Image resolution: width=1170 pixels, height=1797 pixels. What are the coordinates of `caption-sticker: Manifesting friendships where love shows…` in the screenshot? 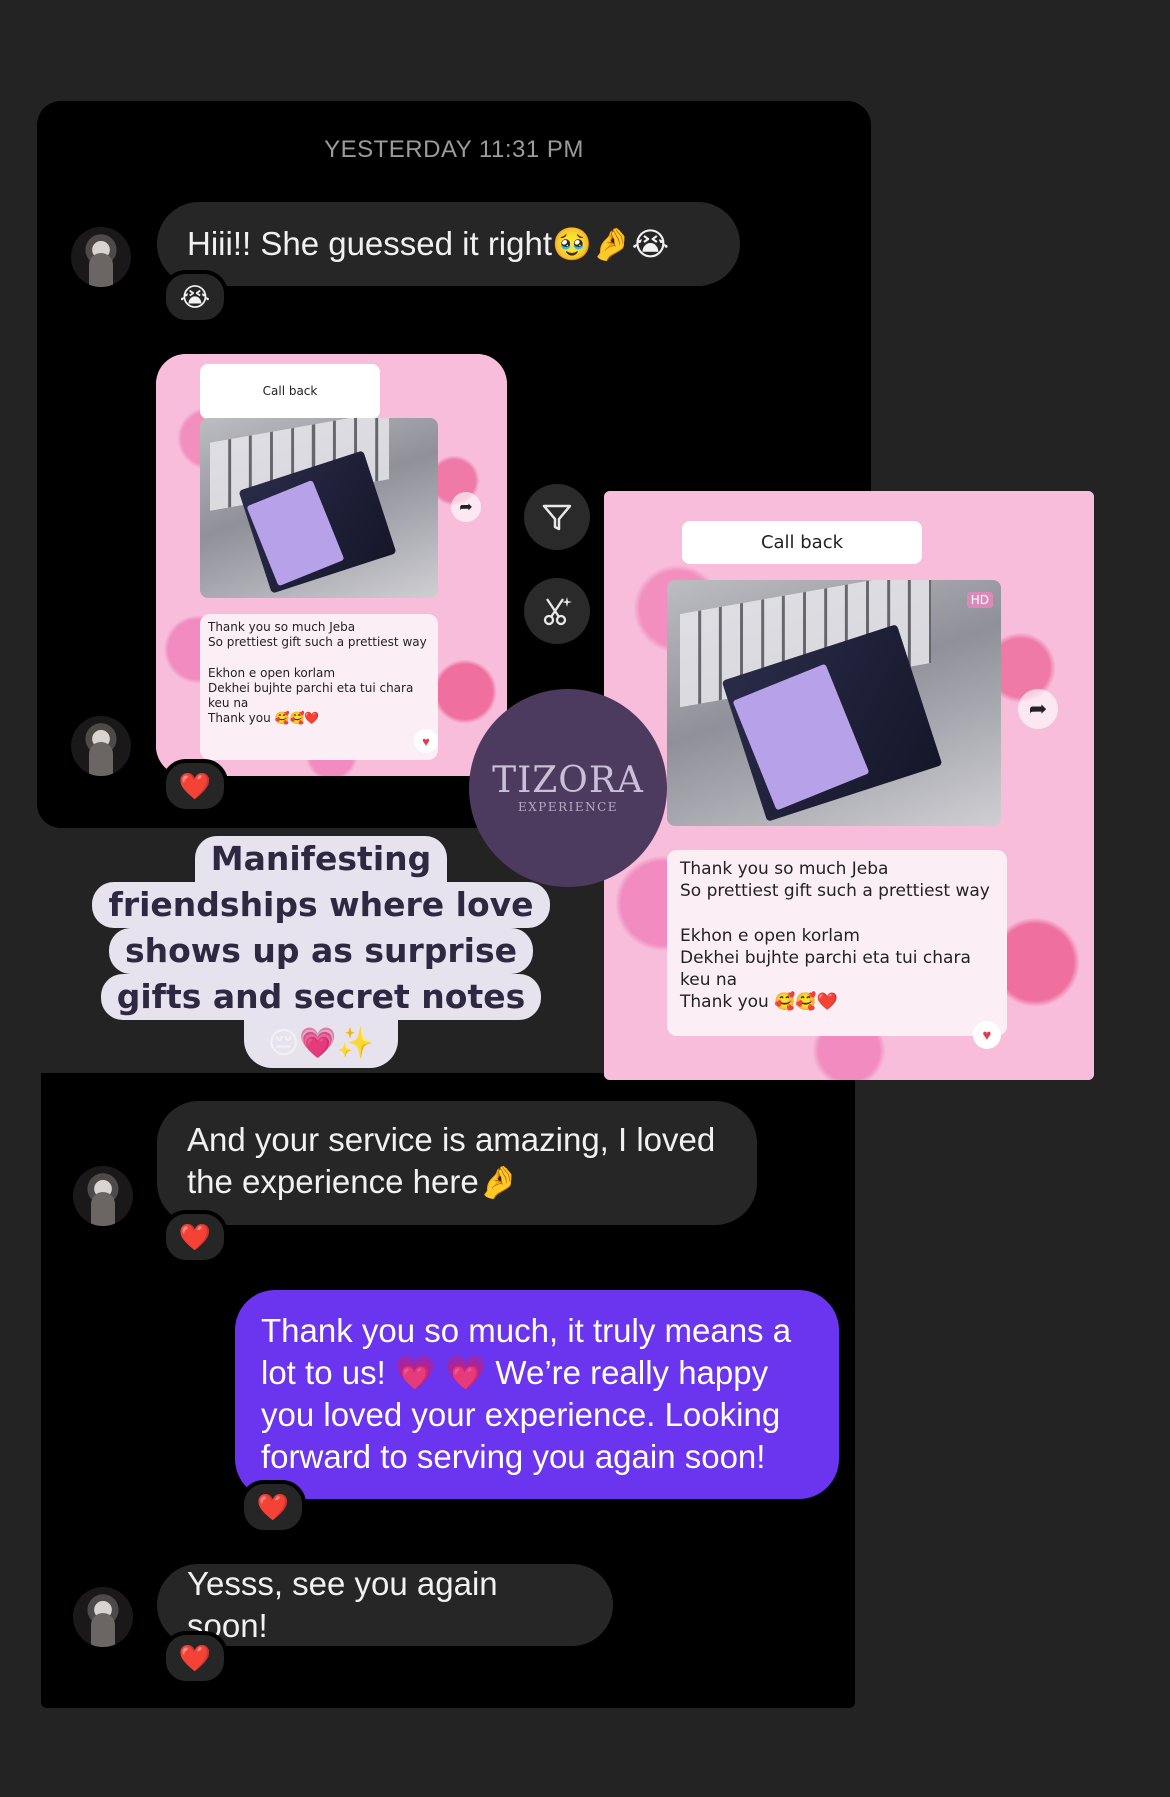 It's located at (321, 952).